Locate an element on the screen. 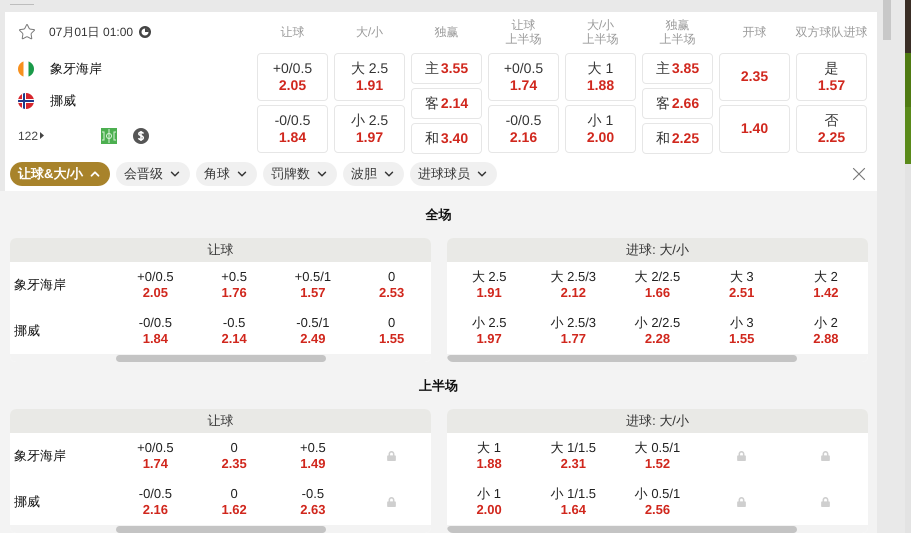 This screenshot has height=533, width=911. odds-button: -0/0.5 1.84 is located at coordinates (292, 128).